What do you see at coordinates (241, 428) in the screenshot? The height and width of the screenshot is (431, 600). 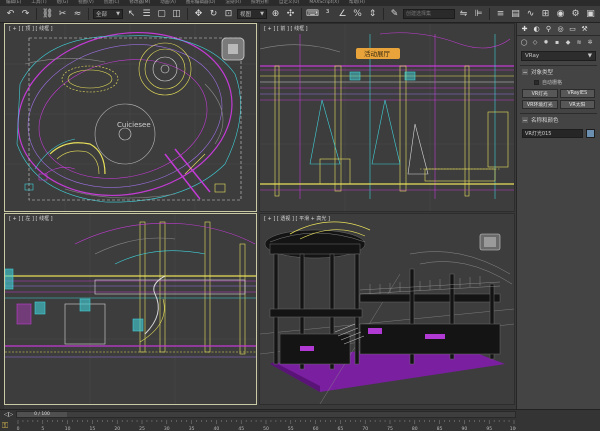 I see `ruler-label: 45` at bounding box center [241, 428].